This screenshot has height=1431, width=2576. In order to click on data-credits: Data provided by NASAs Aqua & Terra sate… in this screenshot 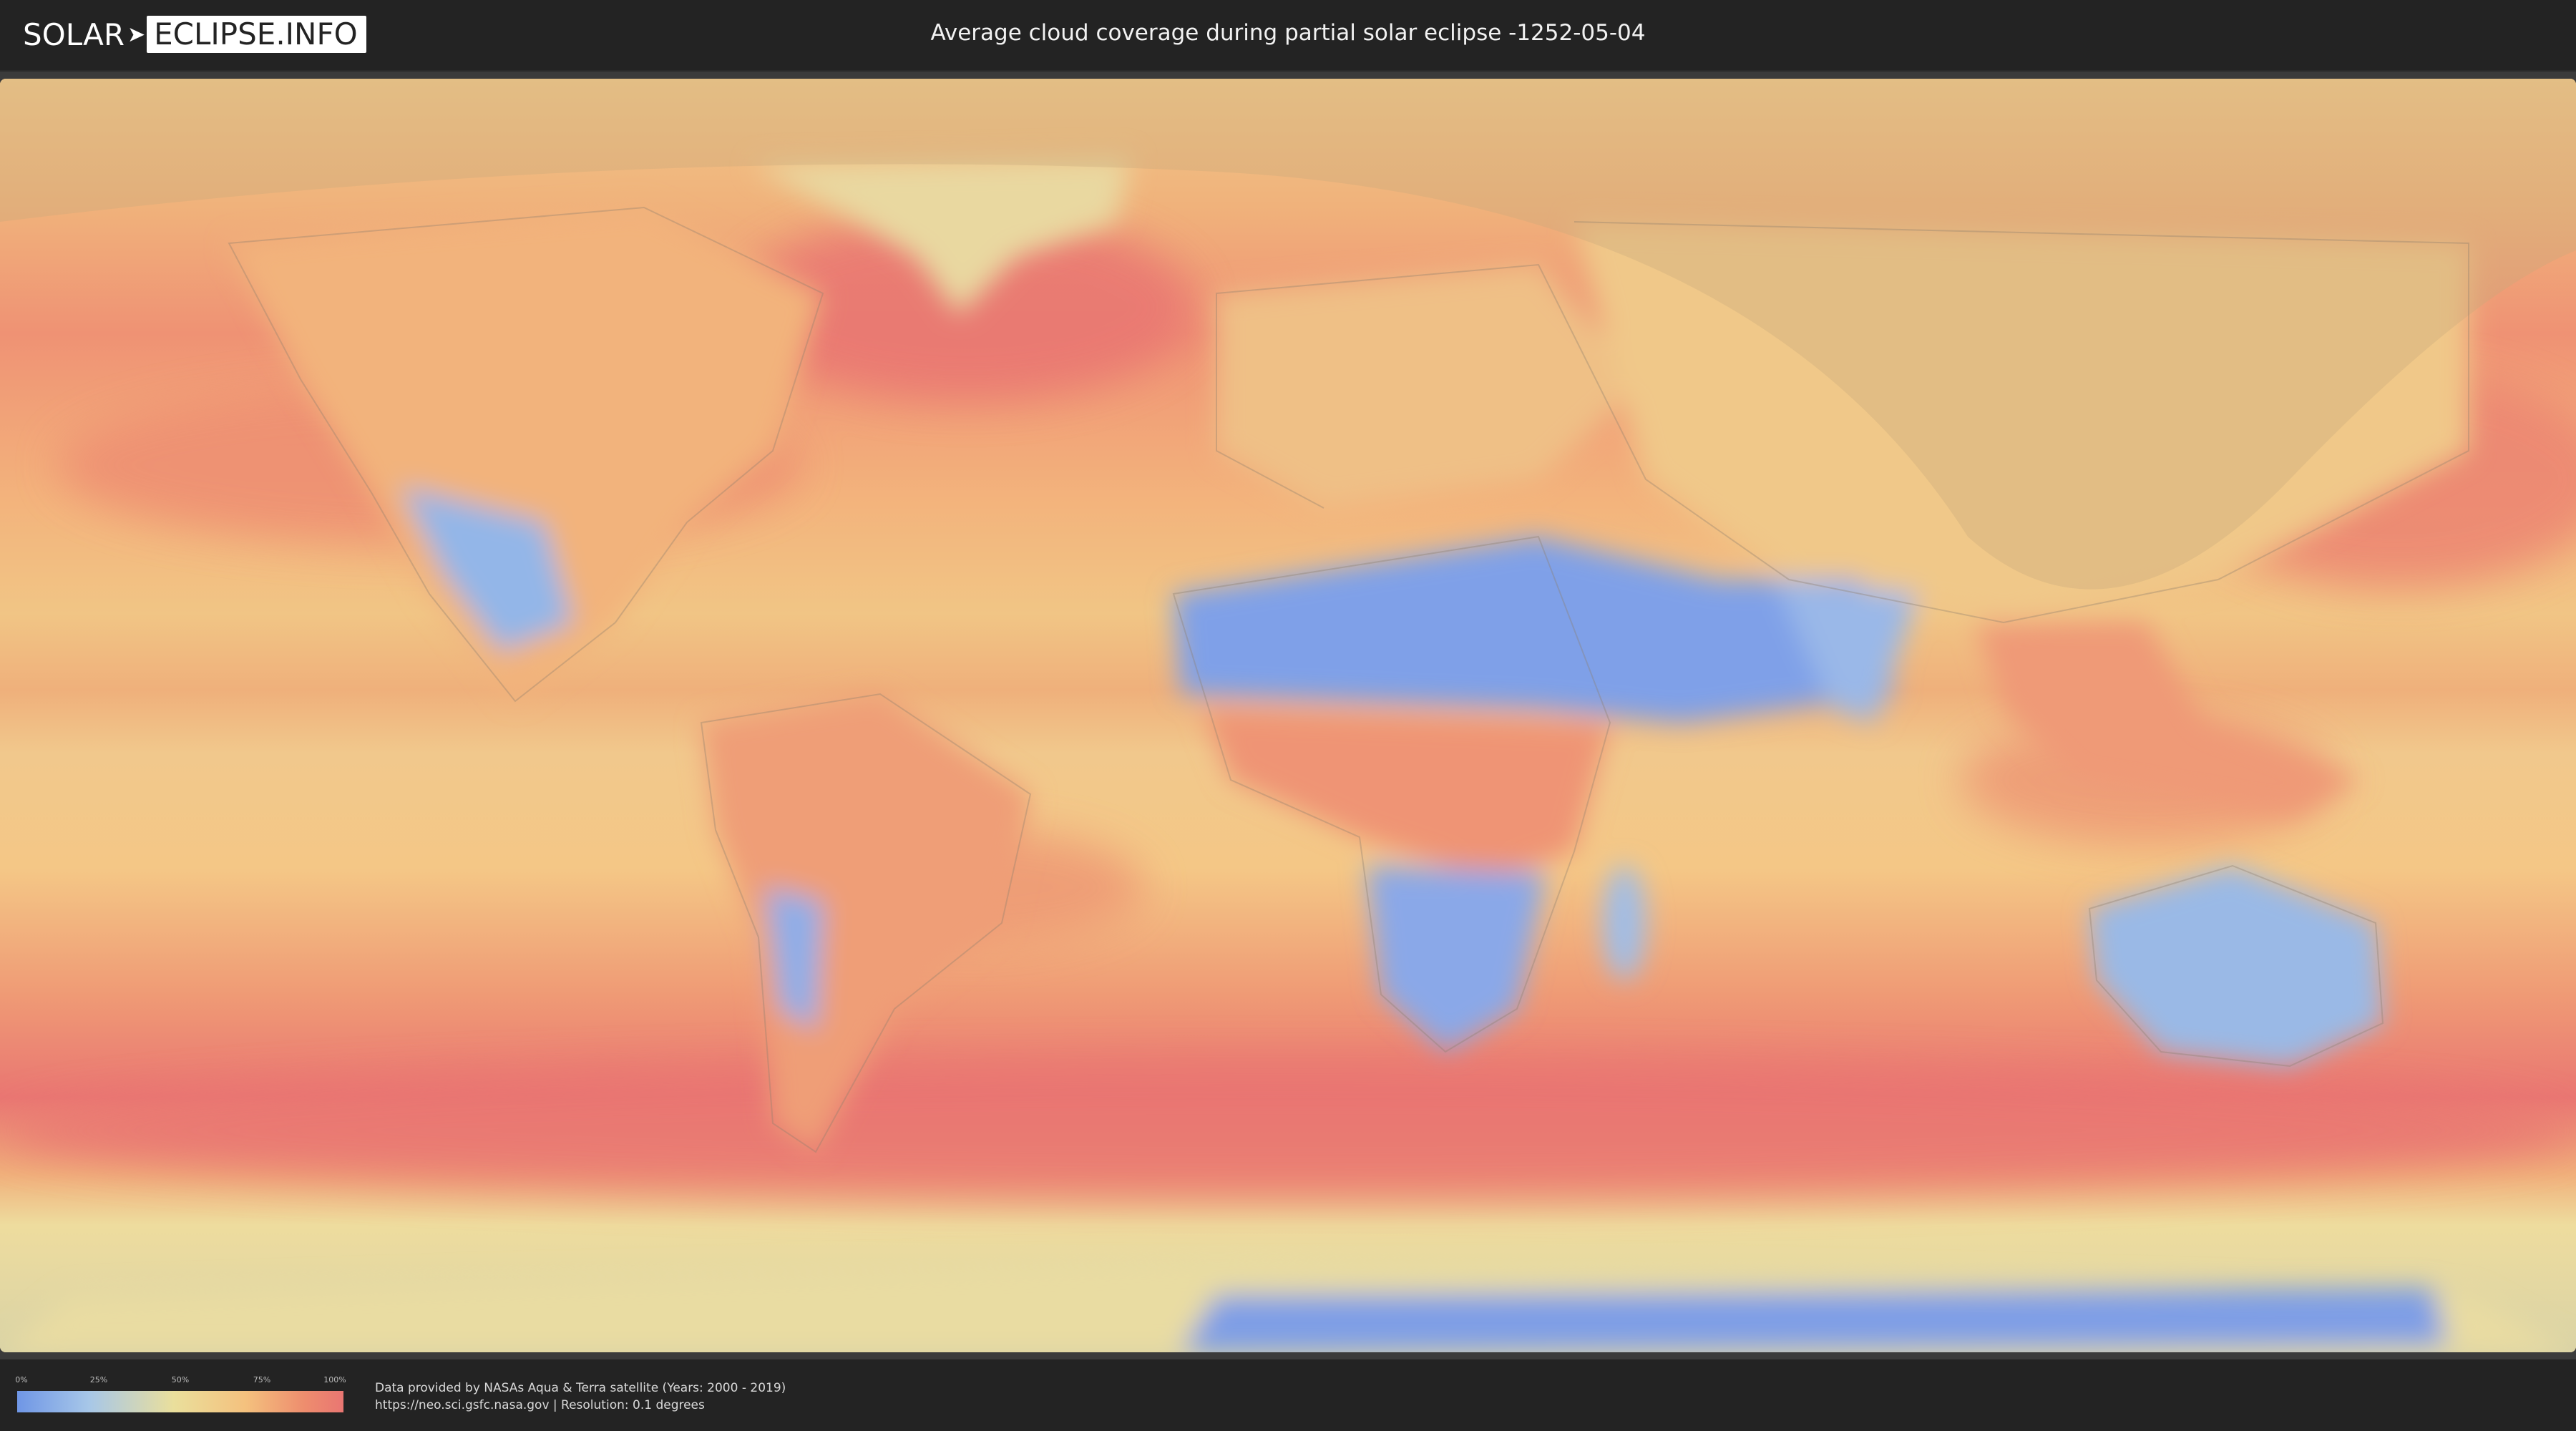, I will do `click(580, 1396)`.